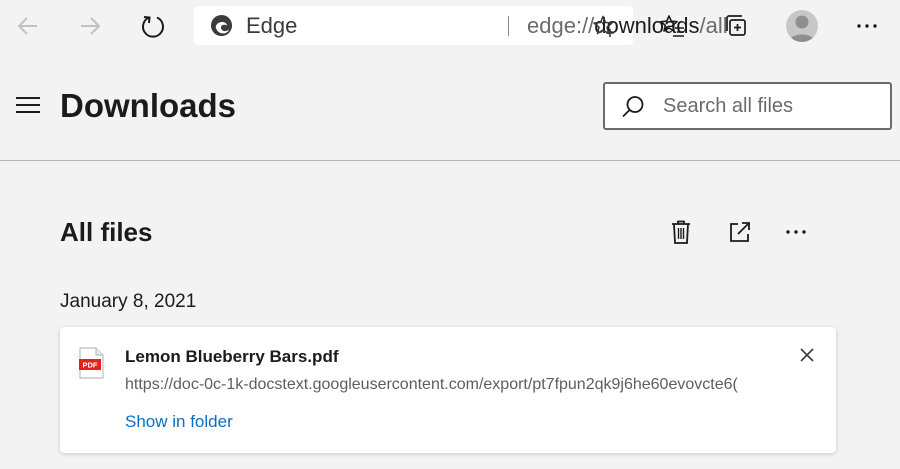 Image resolution: width=900 pixels, height=469 pixels. I want to click on profile-avatar-glyph, so click(802, 28).